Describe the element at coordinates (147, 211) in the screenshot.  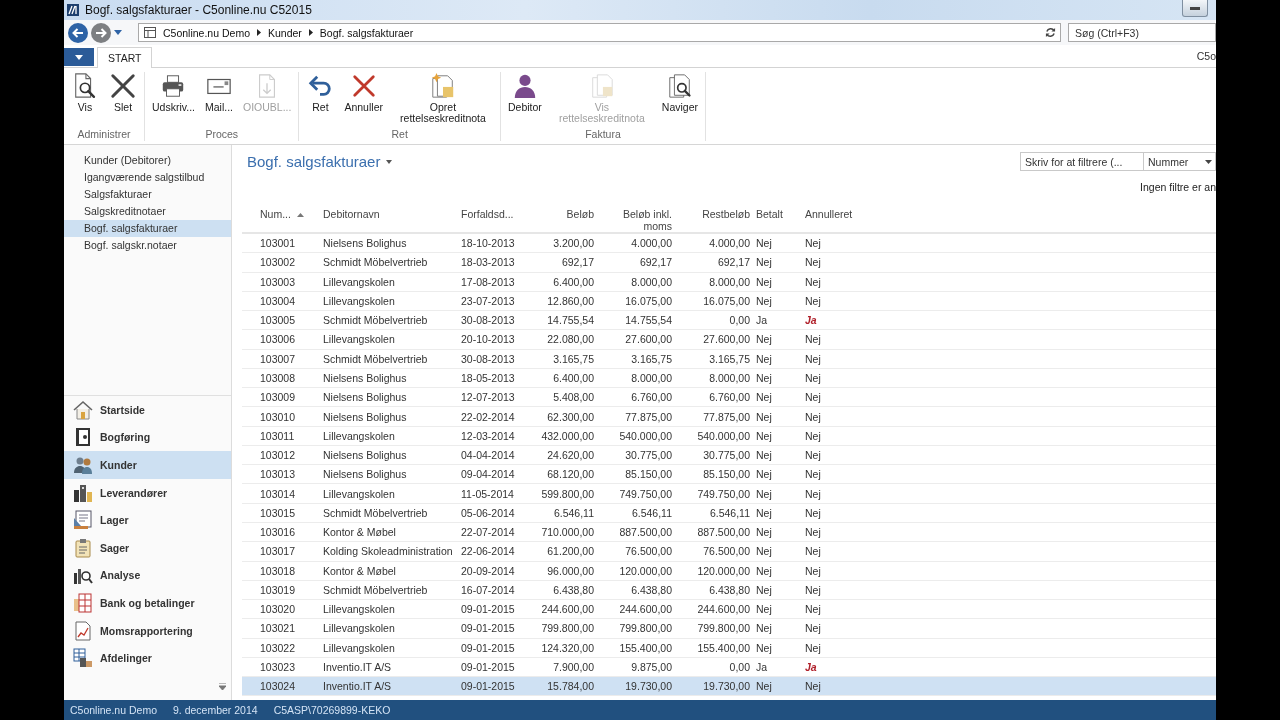
I see `sidebar-link: Salgskreditnotaer` at that location.